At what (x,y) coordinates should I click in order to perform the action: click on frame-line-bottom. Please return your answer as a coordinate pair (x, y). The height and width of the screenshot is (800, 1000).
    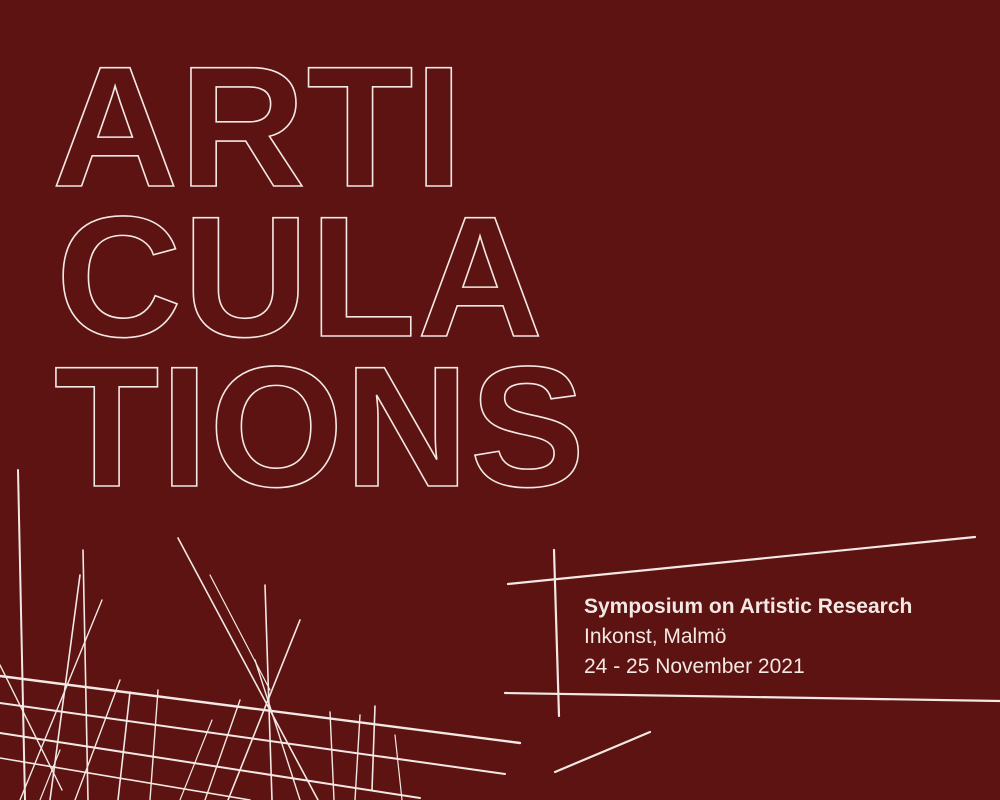
    Looking at the image, I should click on (751, 697).